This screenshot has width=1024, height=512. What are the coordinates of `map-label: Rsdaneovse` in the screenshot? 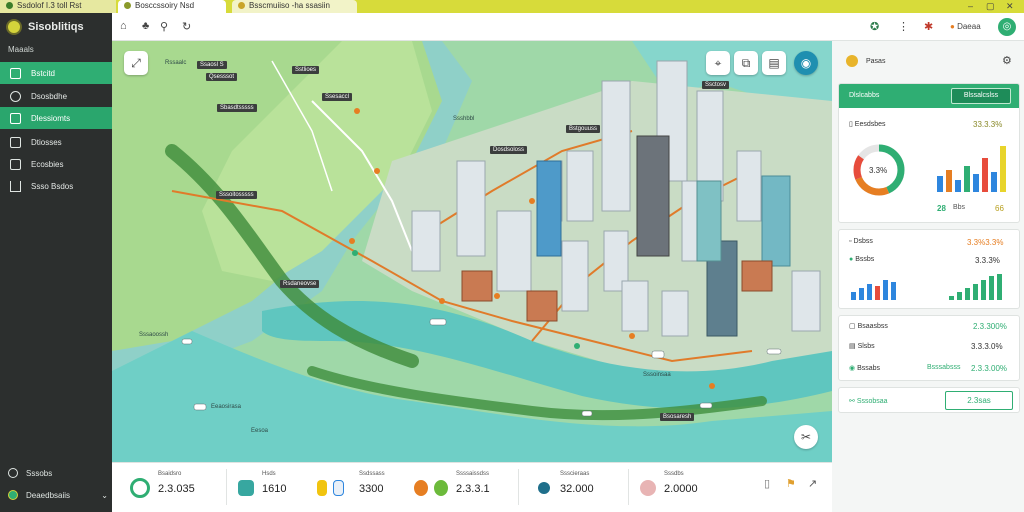 It's located at (300, 284).